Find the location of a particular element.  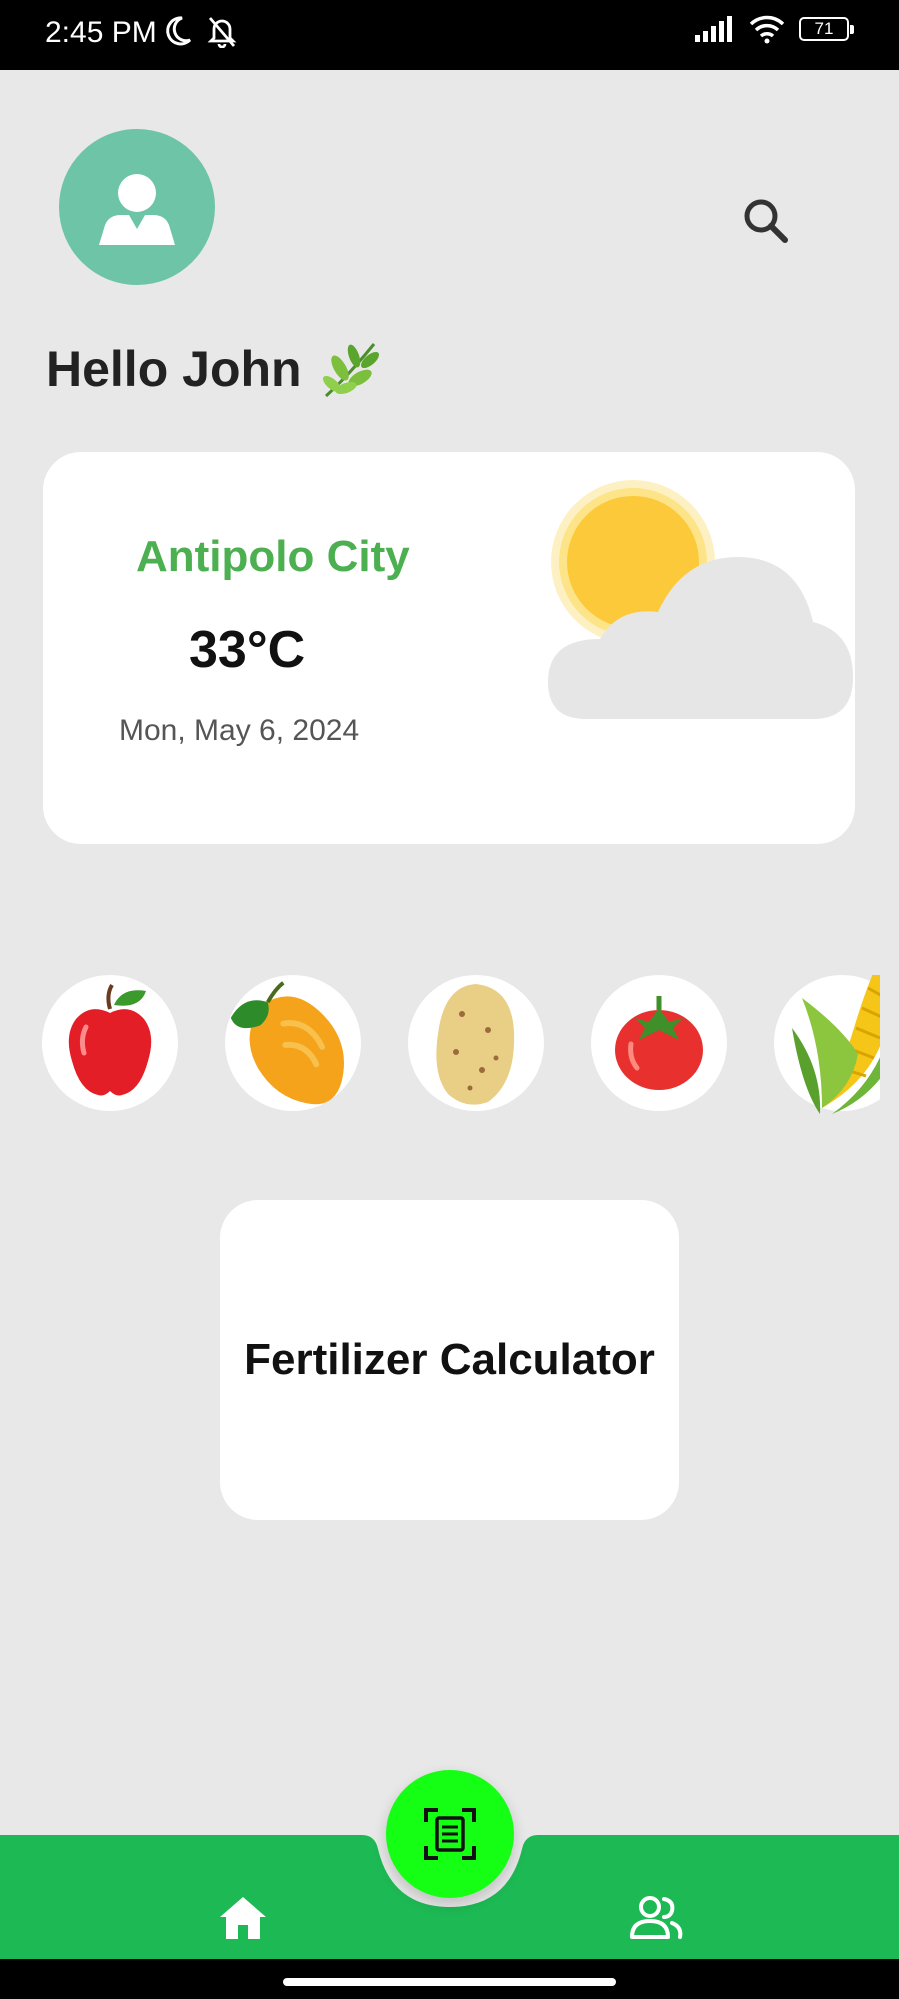

produce-item-tomato is located at coordinates (659, 1043).